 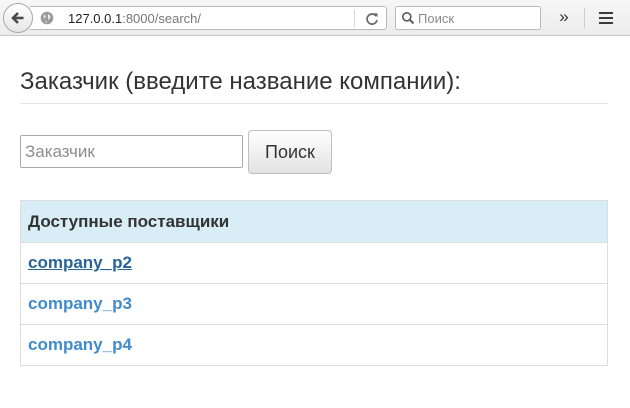 I want to click on customer-input, so click(x=131, y=151).